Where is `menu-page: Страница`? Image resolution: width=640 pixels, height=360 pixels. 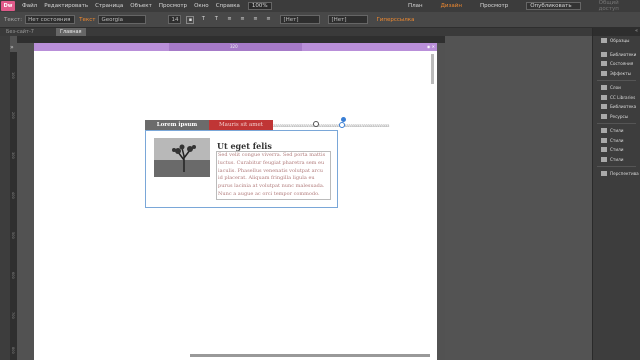 menu-page: Страница is located at coordinates (109, 6).